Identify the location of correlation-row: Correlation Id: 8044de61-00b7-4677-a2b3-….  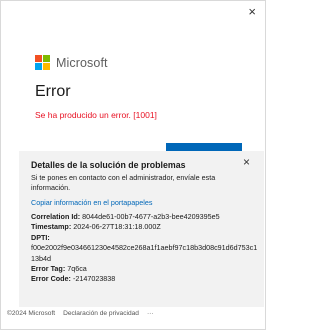
(145, 217).